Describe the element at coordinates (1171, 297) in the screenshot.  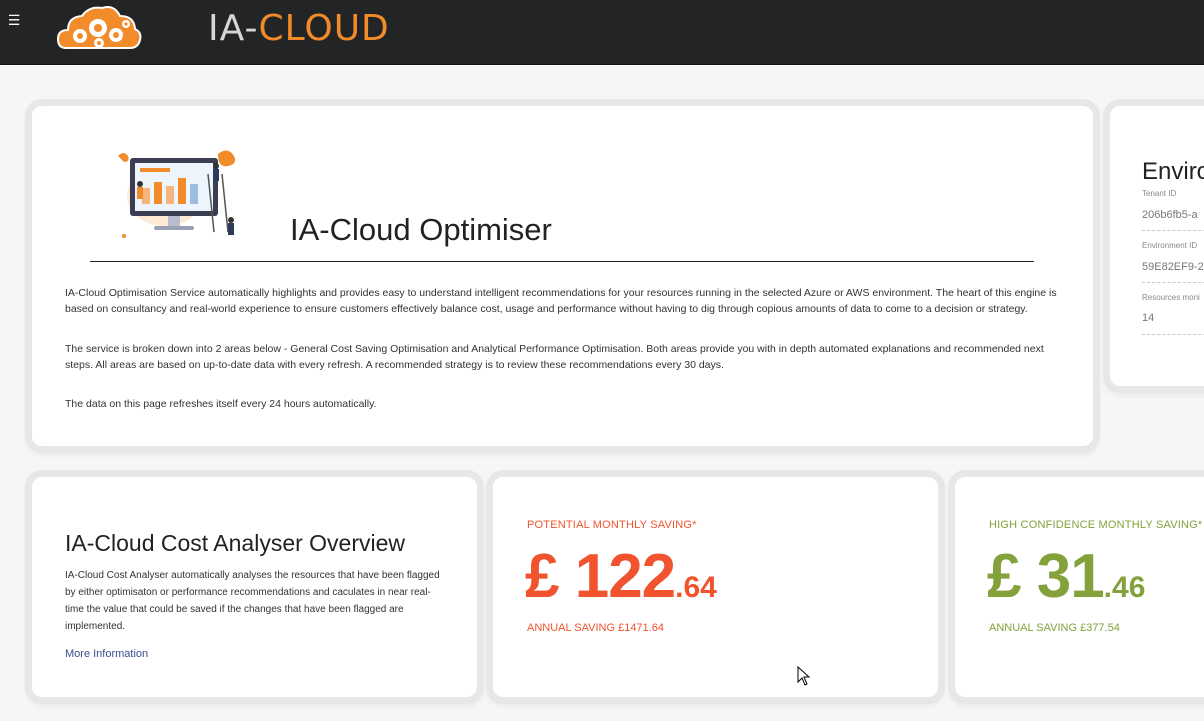
I see `resources-monitored-label: Resources moni` at that location.